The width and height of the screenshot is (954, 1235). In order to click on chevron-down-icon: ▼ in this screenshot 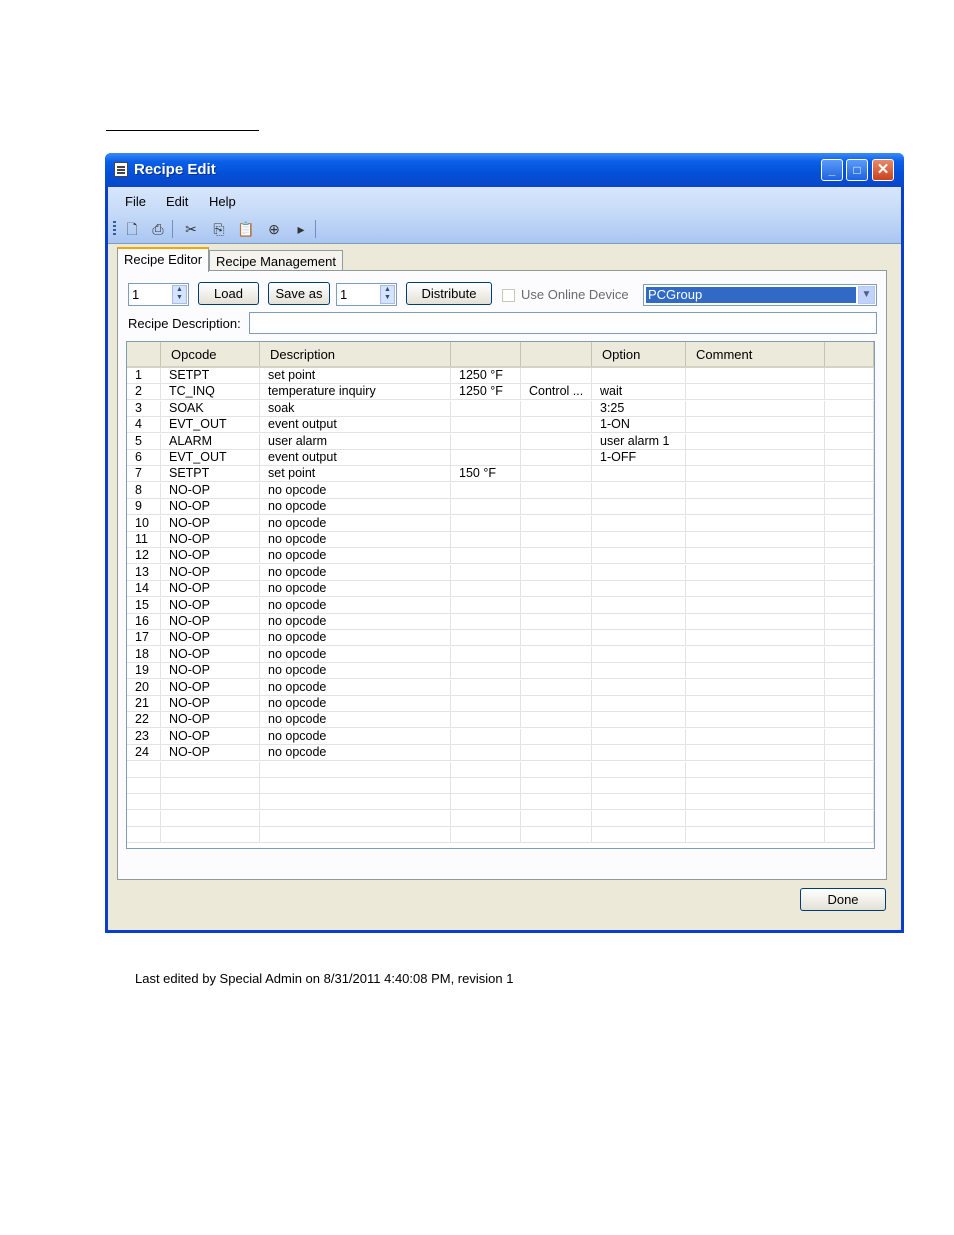, I will do `click(866, 295)`.